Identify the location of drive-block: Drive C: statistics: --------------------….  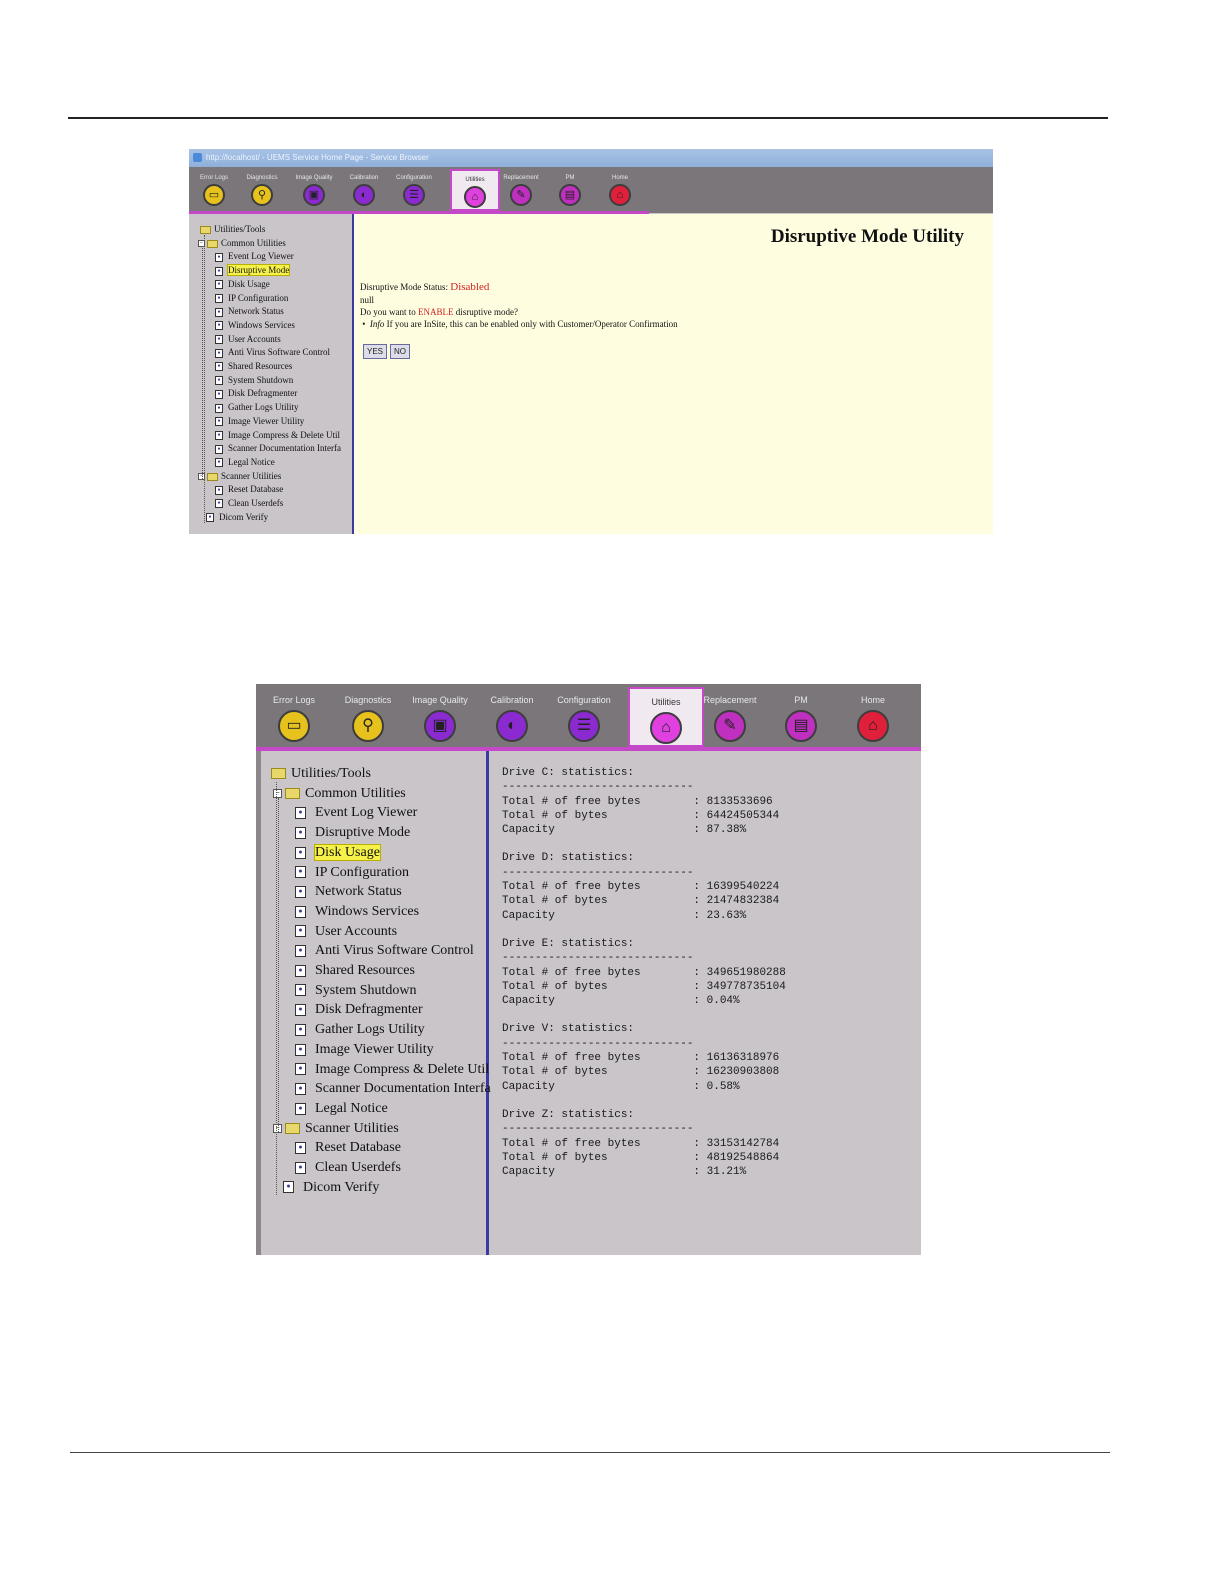
(644, 801).